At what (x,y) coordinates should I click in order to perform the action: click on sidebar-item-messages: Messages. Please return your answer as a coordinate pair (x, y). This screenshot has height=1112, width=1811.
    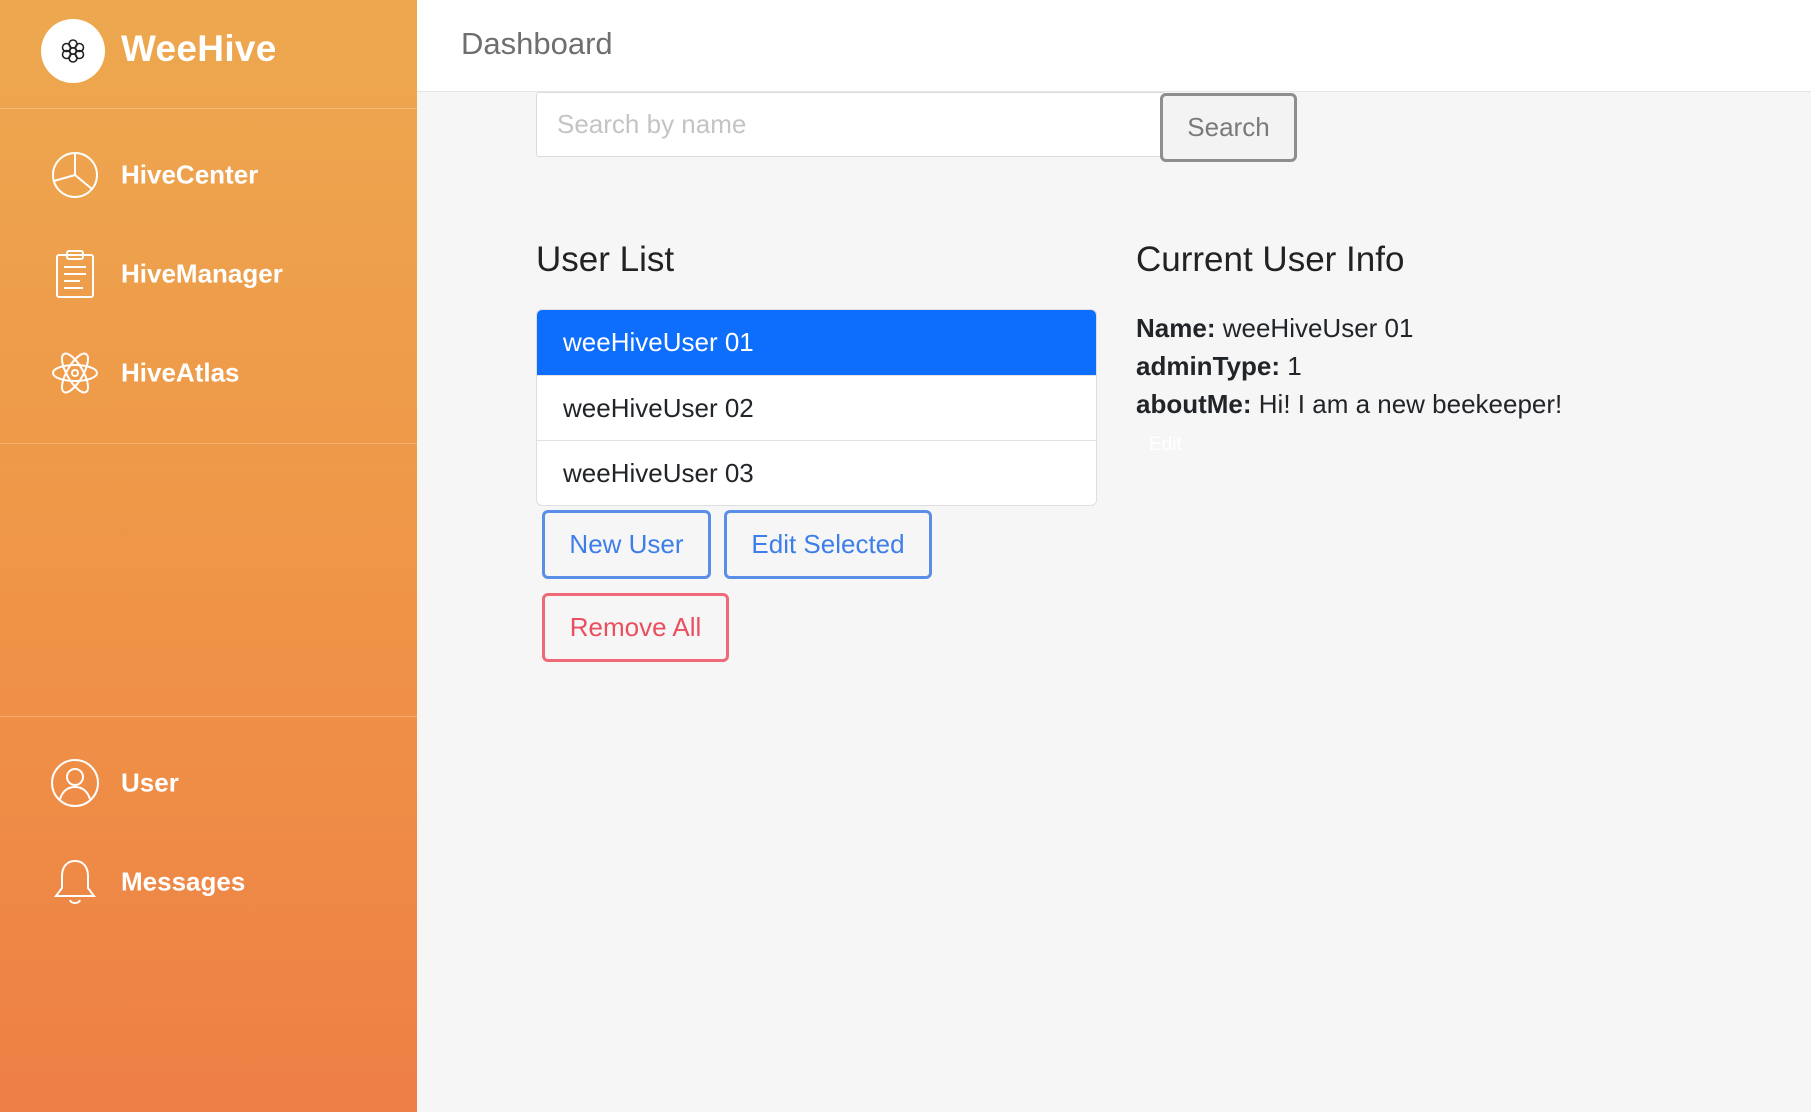
    Looking at the image, I should click on (208, 882).